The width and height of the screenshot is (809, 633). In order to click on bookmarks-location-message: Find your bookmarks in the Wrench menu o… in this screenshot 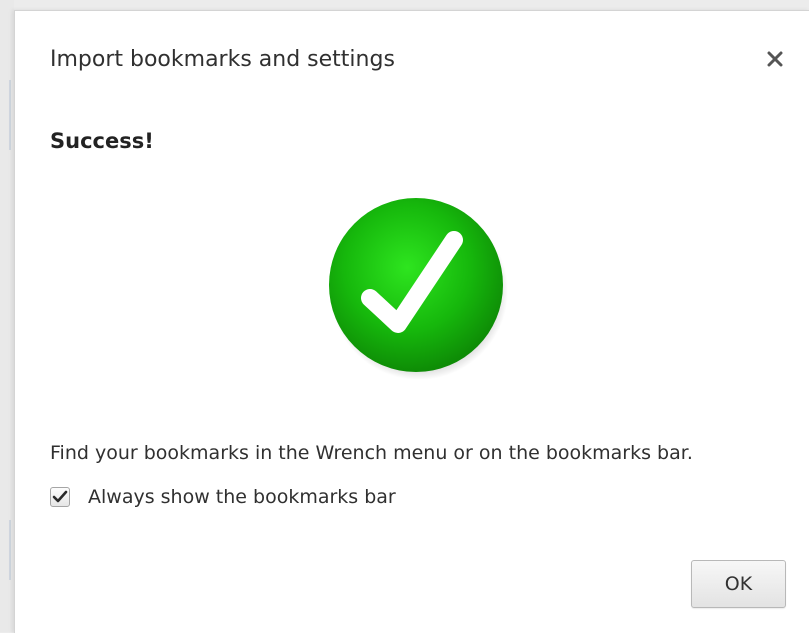, I will do `click(371, 453)`.